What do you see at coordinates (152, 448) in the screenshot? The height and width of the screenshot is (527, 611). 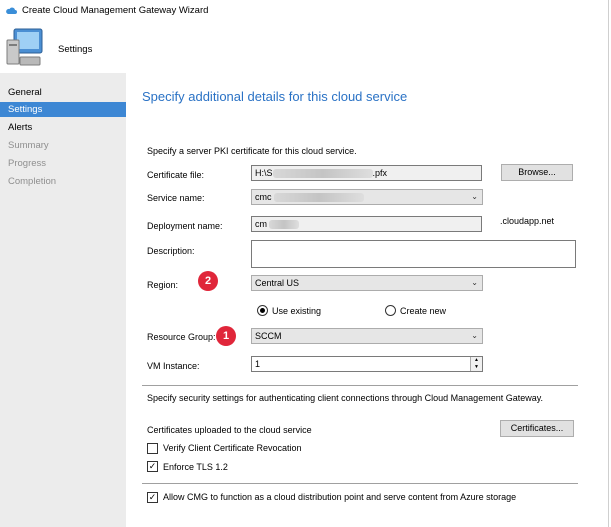 I see `verify-revocation-checkbox` at bounding box center [152, 448].